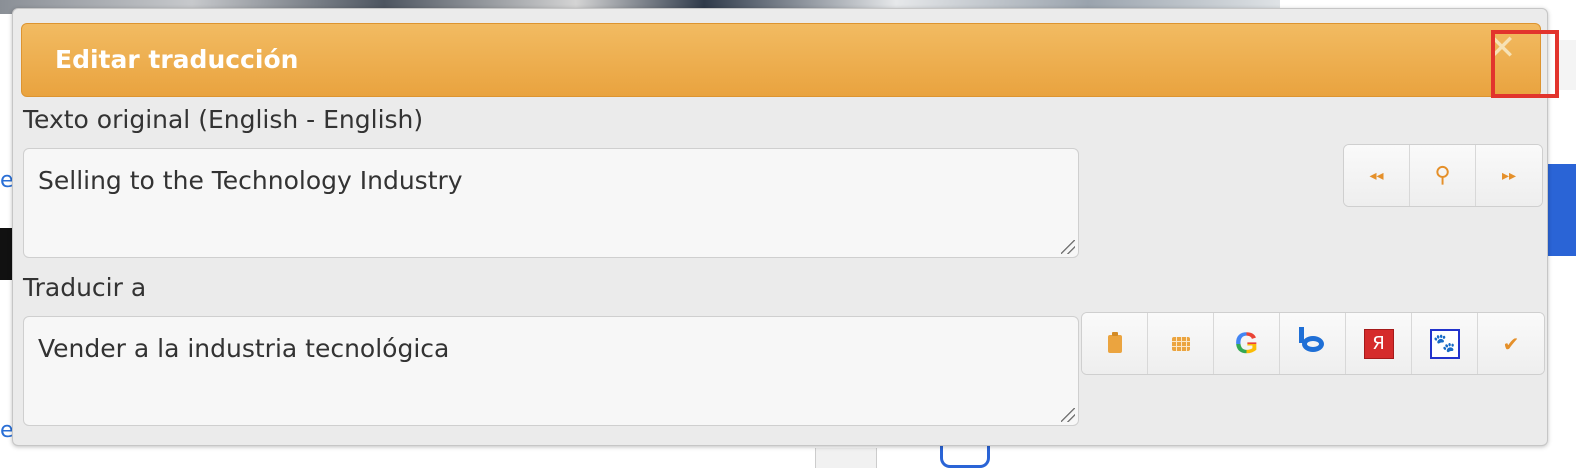  I want to click on next-icon: ▸▸, so click(1509, 175).